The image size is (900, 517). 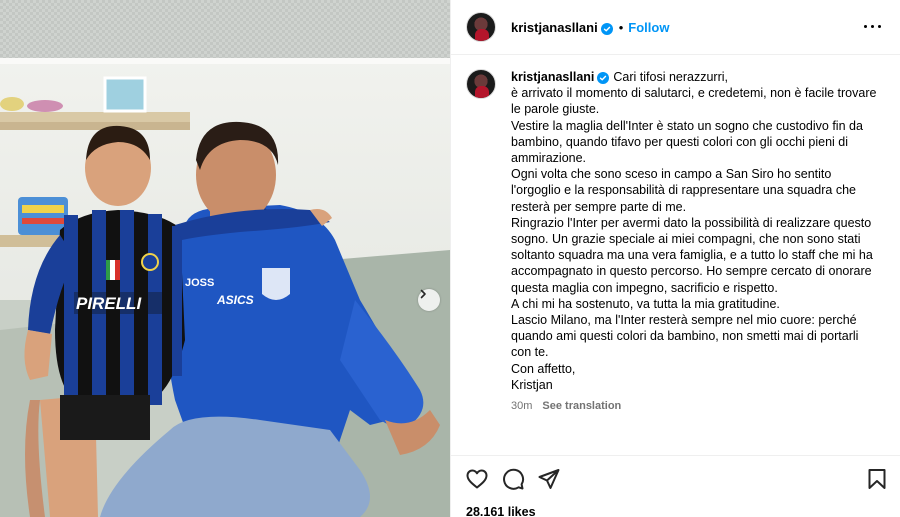 I want to click on adult-crest, so click(x=276, y=284).